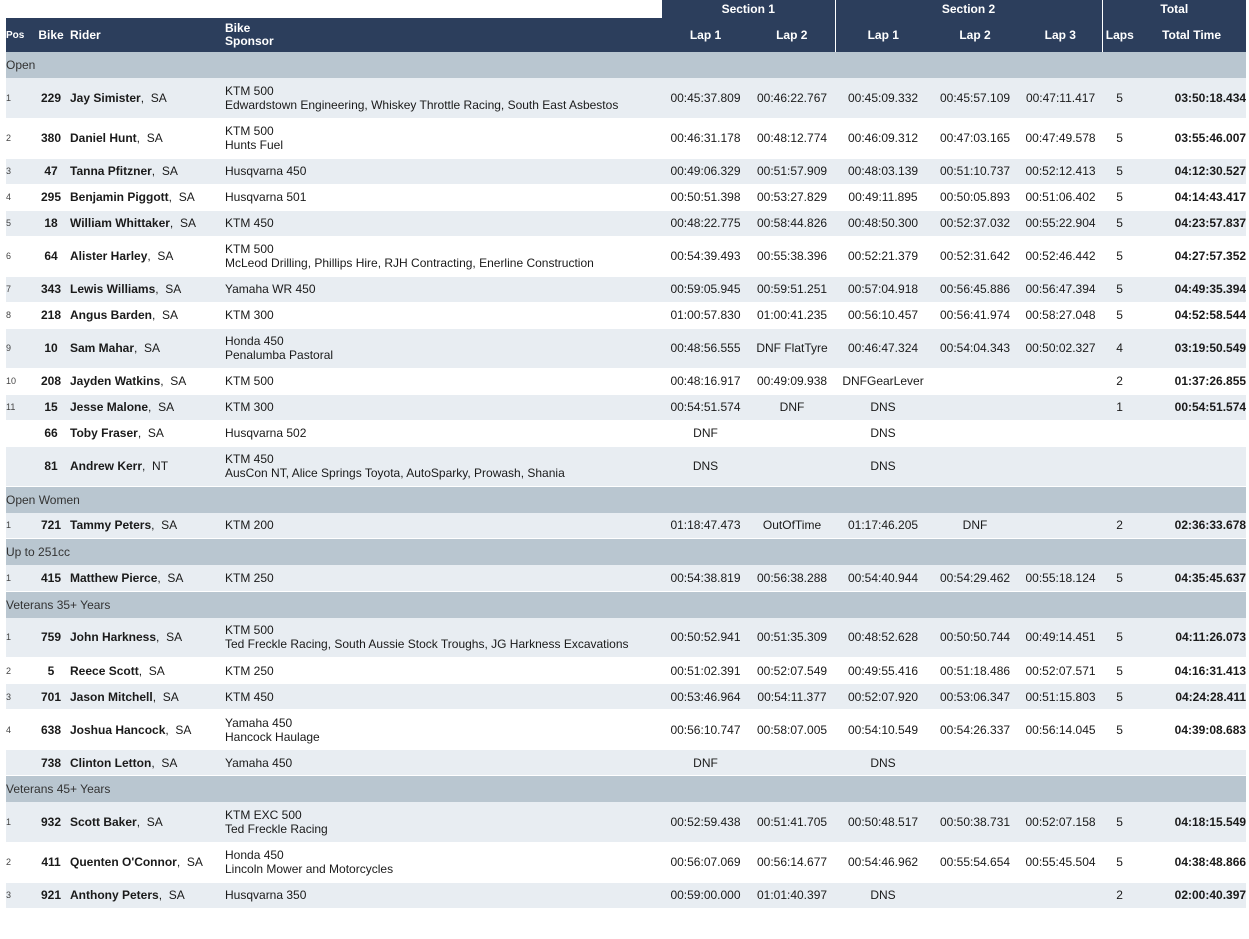 This screenshot has width=1249, height=939. Describe the element at coordinates (626, 762) in the screenshot. I see `result-row: 738 Clinton Letton, SA Yamaha 450 DNF DNS` at that location.